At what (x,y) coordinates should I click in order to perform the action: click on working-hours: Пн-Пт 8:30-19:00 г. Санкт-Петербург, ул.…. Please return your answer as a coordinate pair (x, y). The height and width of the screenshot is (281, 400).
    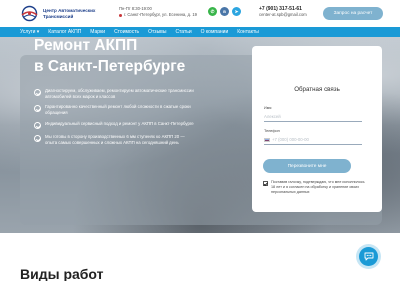
    Looking at the image, I should click on (158, 12).